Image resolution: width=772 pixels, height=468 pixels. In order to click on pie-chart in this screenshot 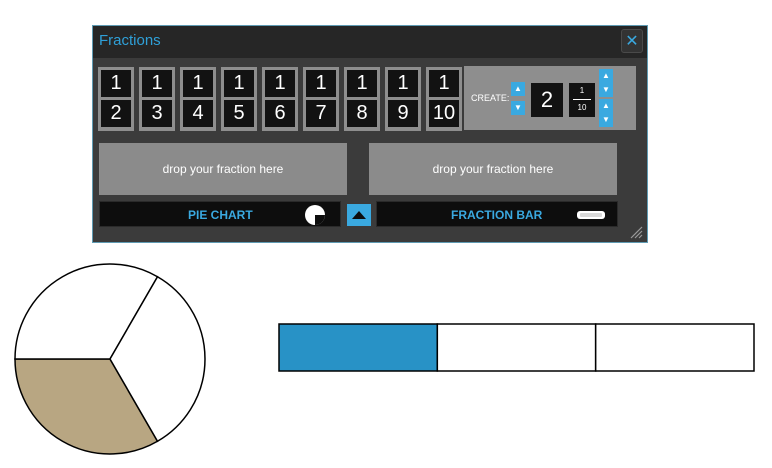, I will do `click(110, 359)`.